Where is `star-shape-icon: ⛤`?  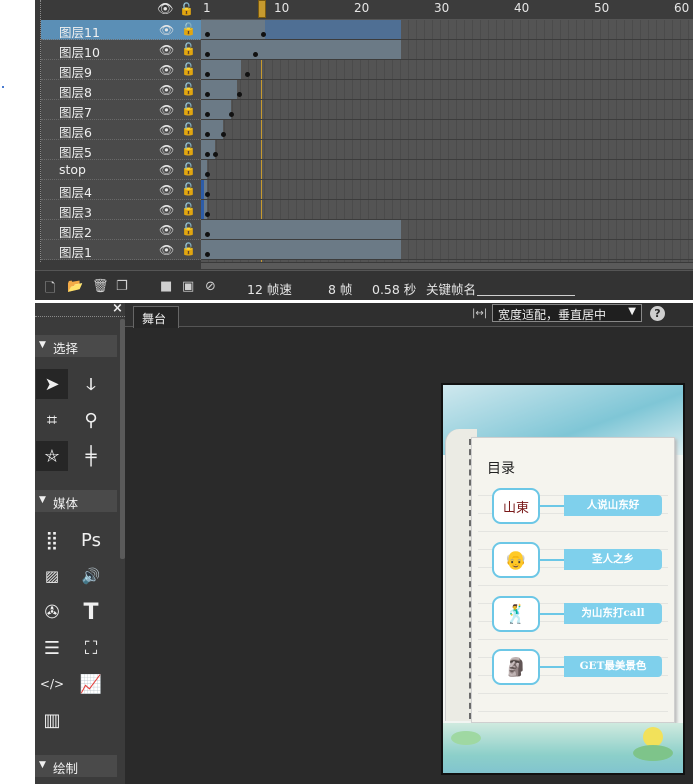 star-shape-icon: ⛤ is located at coordinates (52, 456).